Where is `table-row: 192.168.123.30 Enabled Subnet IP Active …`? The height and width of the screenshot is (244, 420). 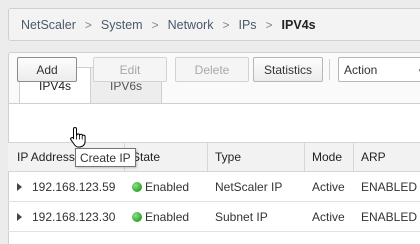
table-row: 192.168.123.30 Enabled Subnet IP Active … is located at coordinates (214, 217).